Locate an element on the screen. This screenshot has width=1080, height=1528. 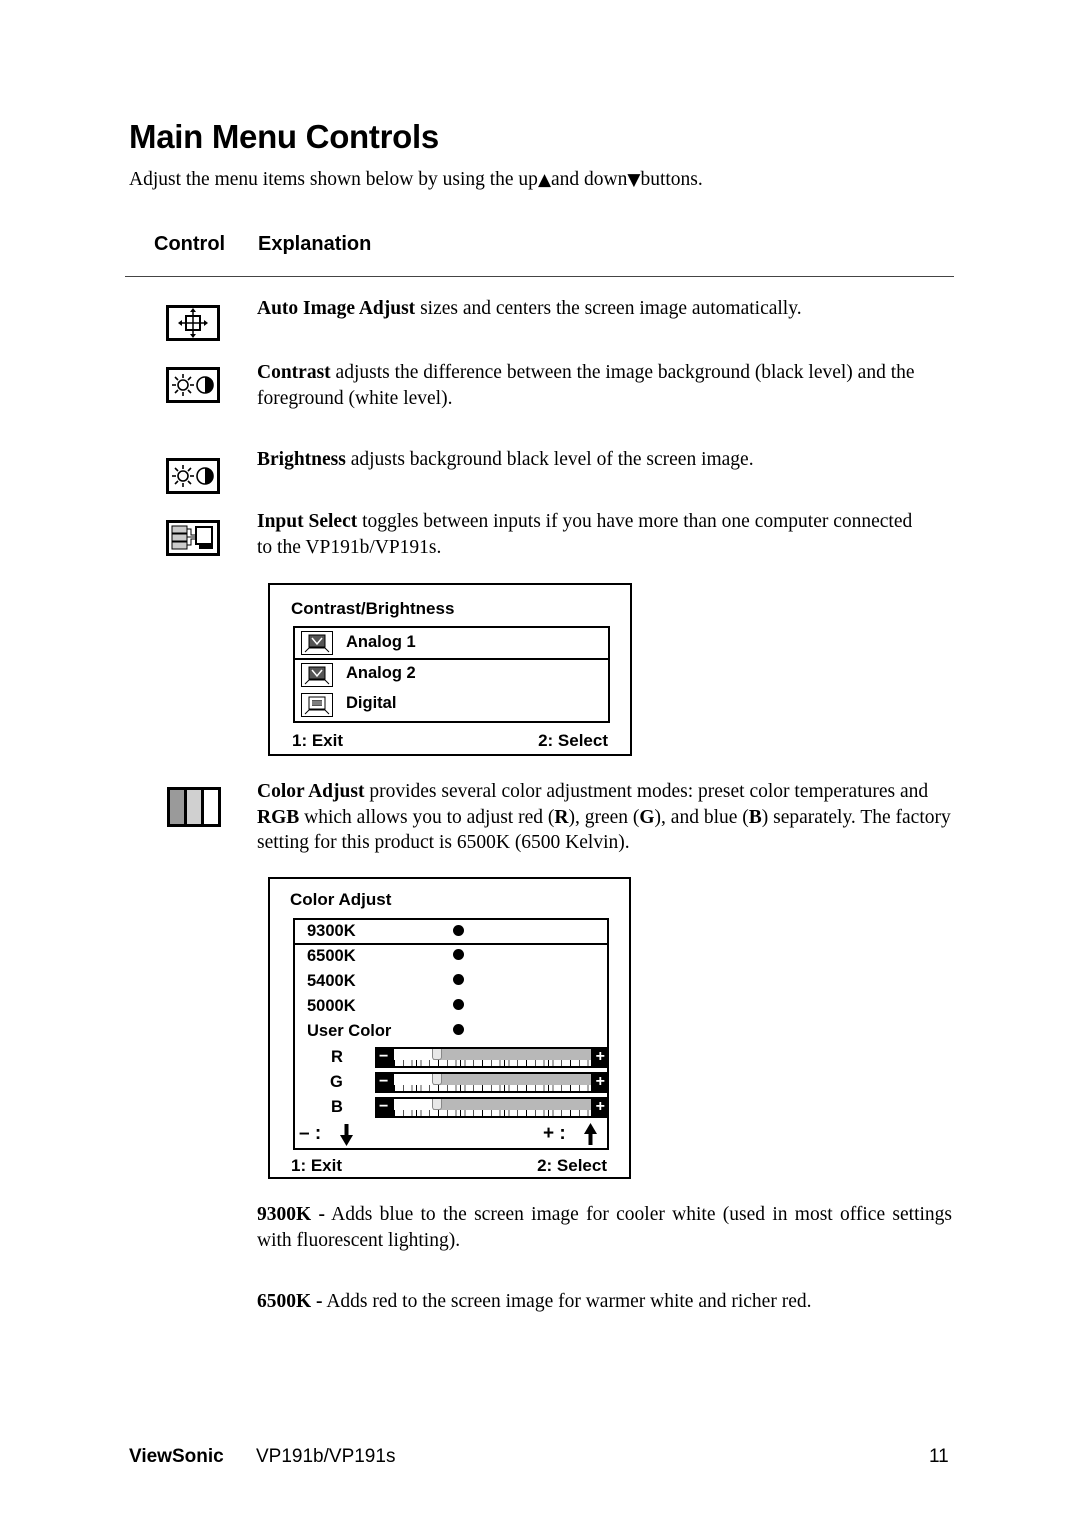
slider-g: − + is located at coordinates (491, 1082).